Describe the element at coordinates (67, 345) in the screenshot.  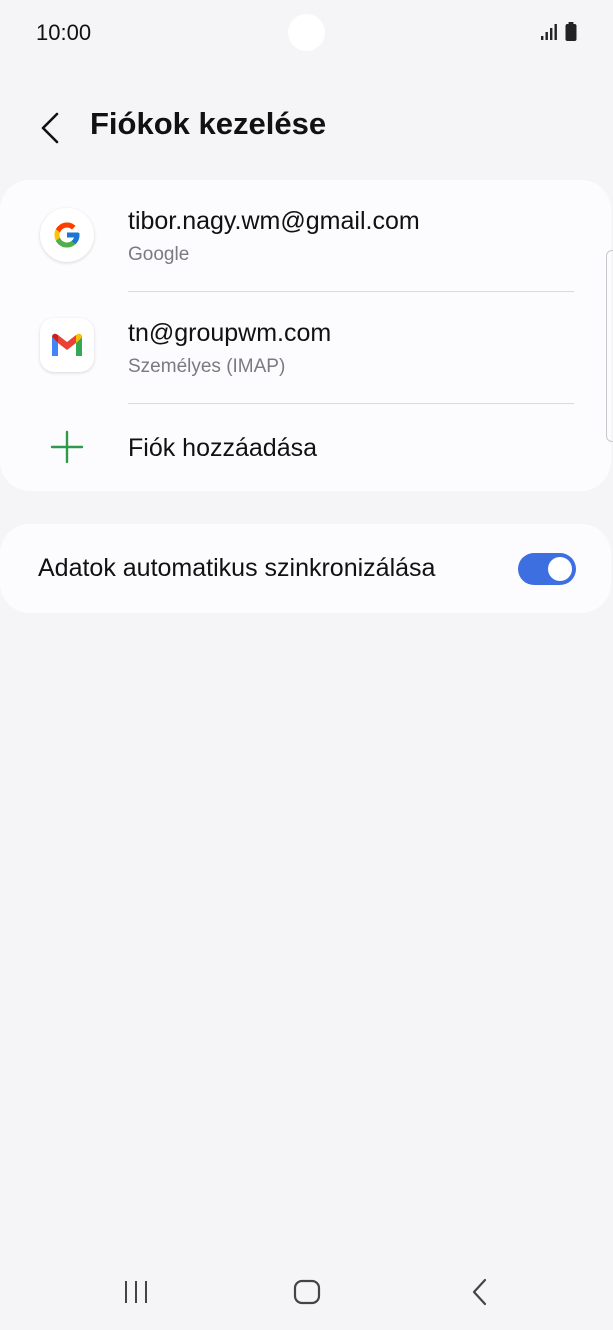
I see `gmail-icon` at that location.